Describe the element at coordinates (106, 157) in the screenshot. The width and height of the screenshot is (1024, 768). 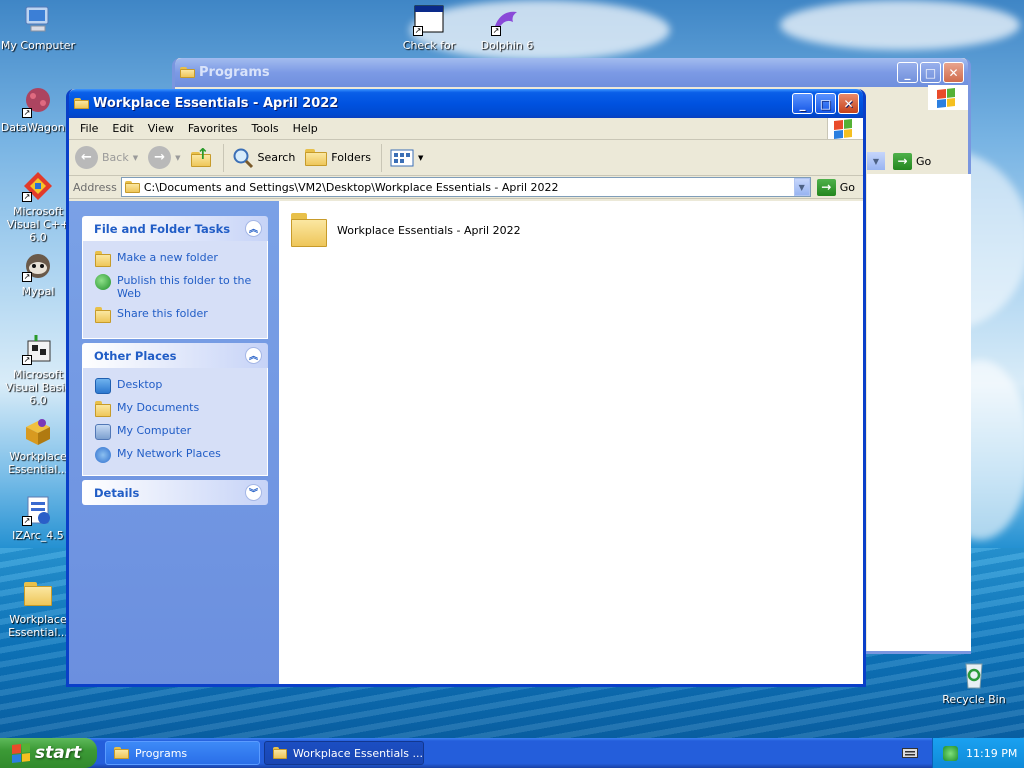
I see `back-button: ← Back ▼` at that location.